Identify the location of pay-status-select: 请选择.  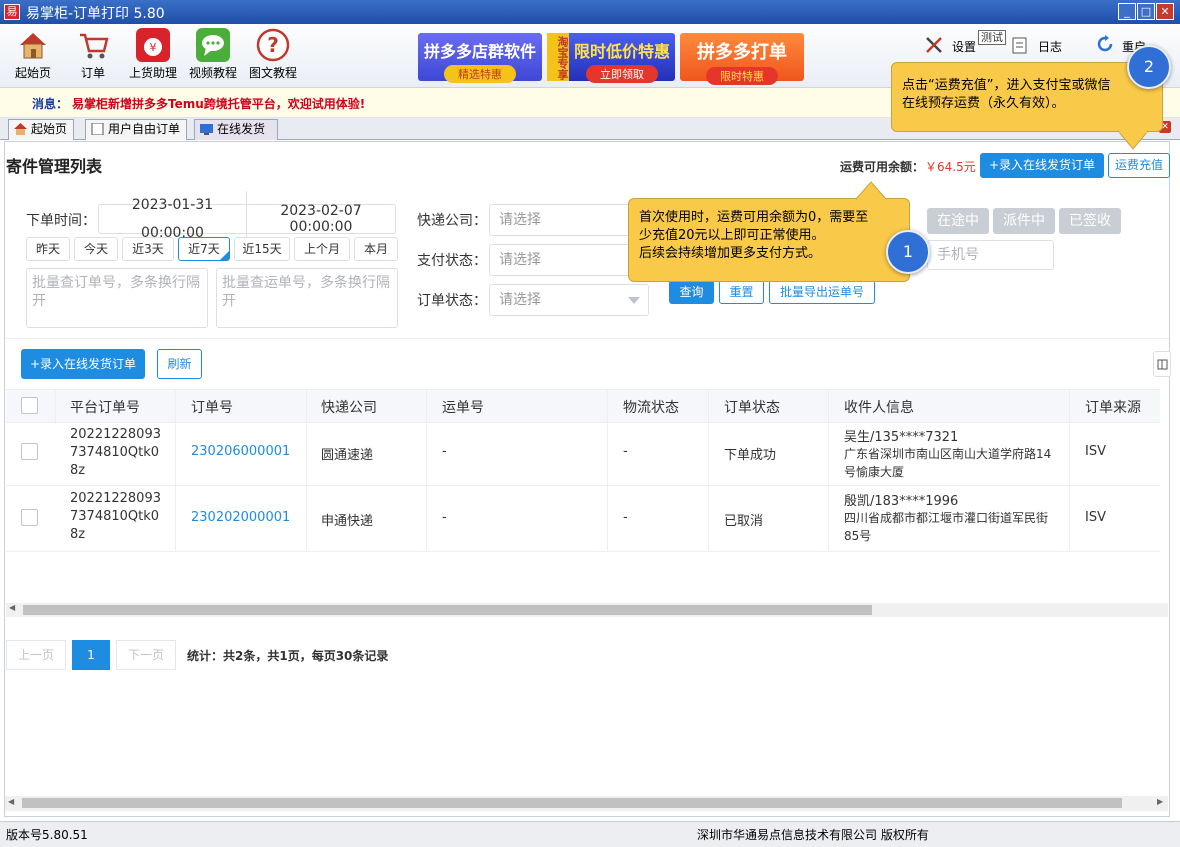
(569, 260).